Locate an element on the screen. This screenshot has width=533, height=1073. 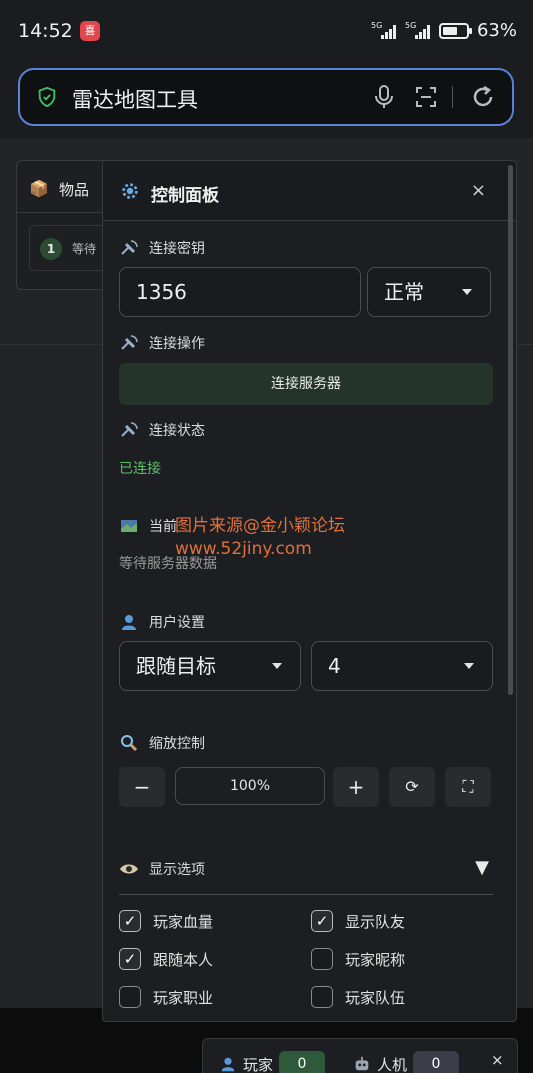
reset-zoom-button: ⟳ is located at coordinates (412, 787).